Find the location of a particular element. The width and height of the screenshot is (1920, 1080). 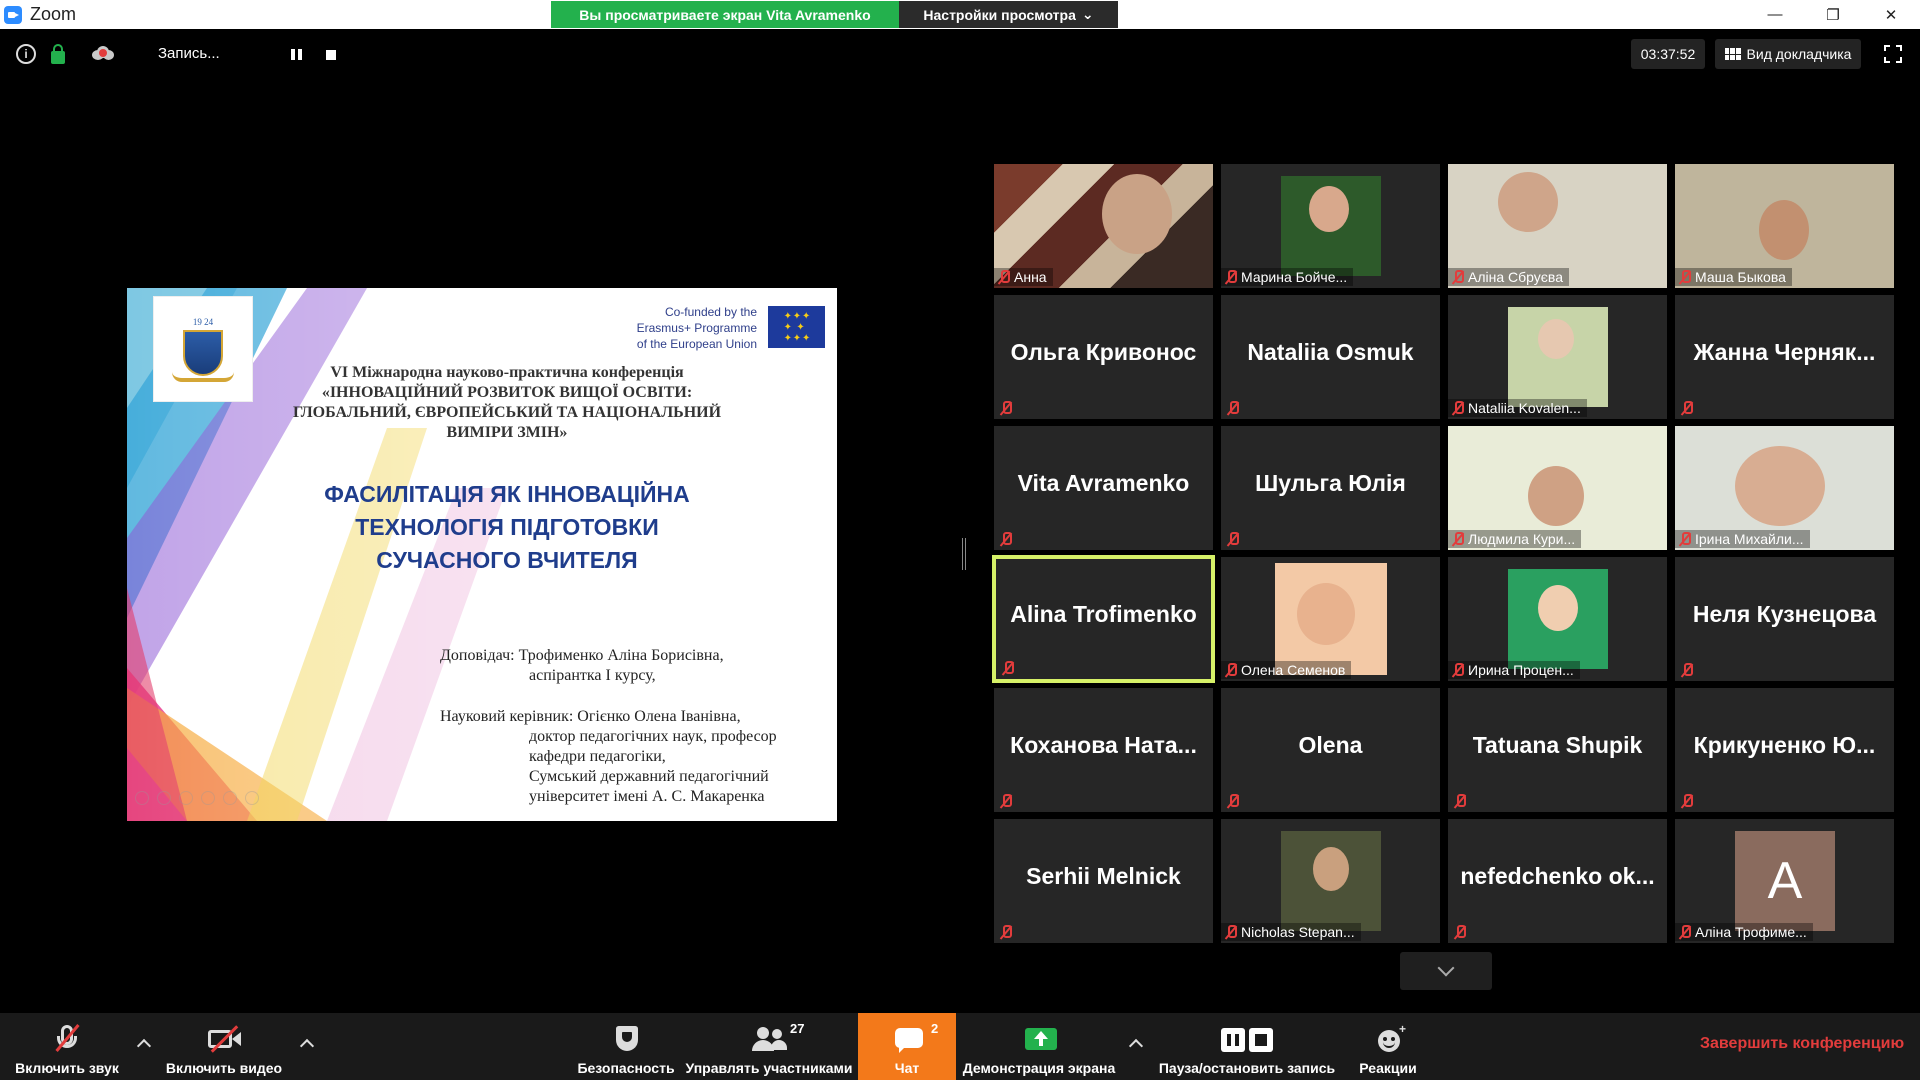

minimize-button: — is located at coordinates (1775, 14).